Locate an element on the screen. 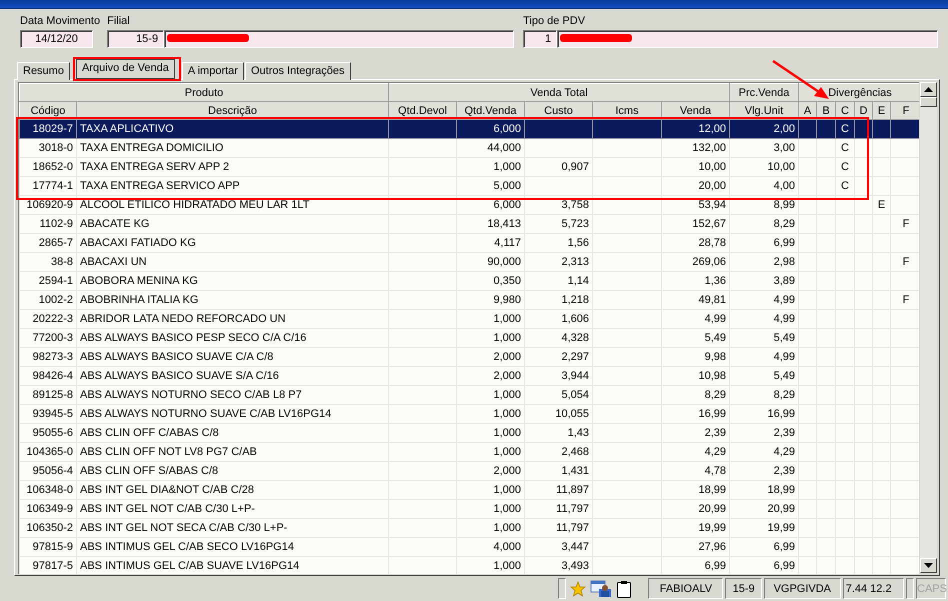 Image resolution: width=948 pixels, height=601 pixels. table-cell: ABS ALWAYS NOTURNO SUAVE C/AB LV16PG14 is located at coordinates (206, 414).